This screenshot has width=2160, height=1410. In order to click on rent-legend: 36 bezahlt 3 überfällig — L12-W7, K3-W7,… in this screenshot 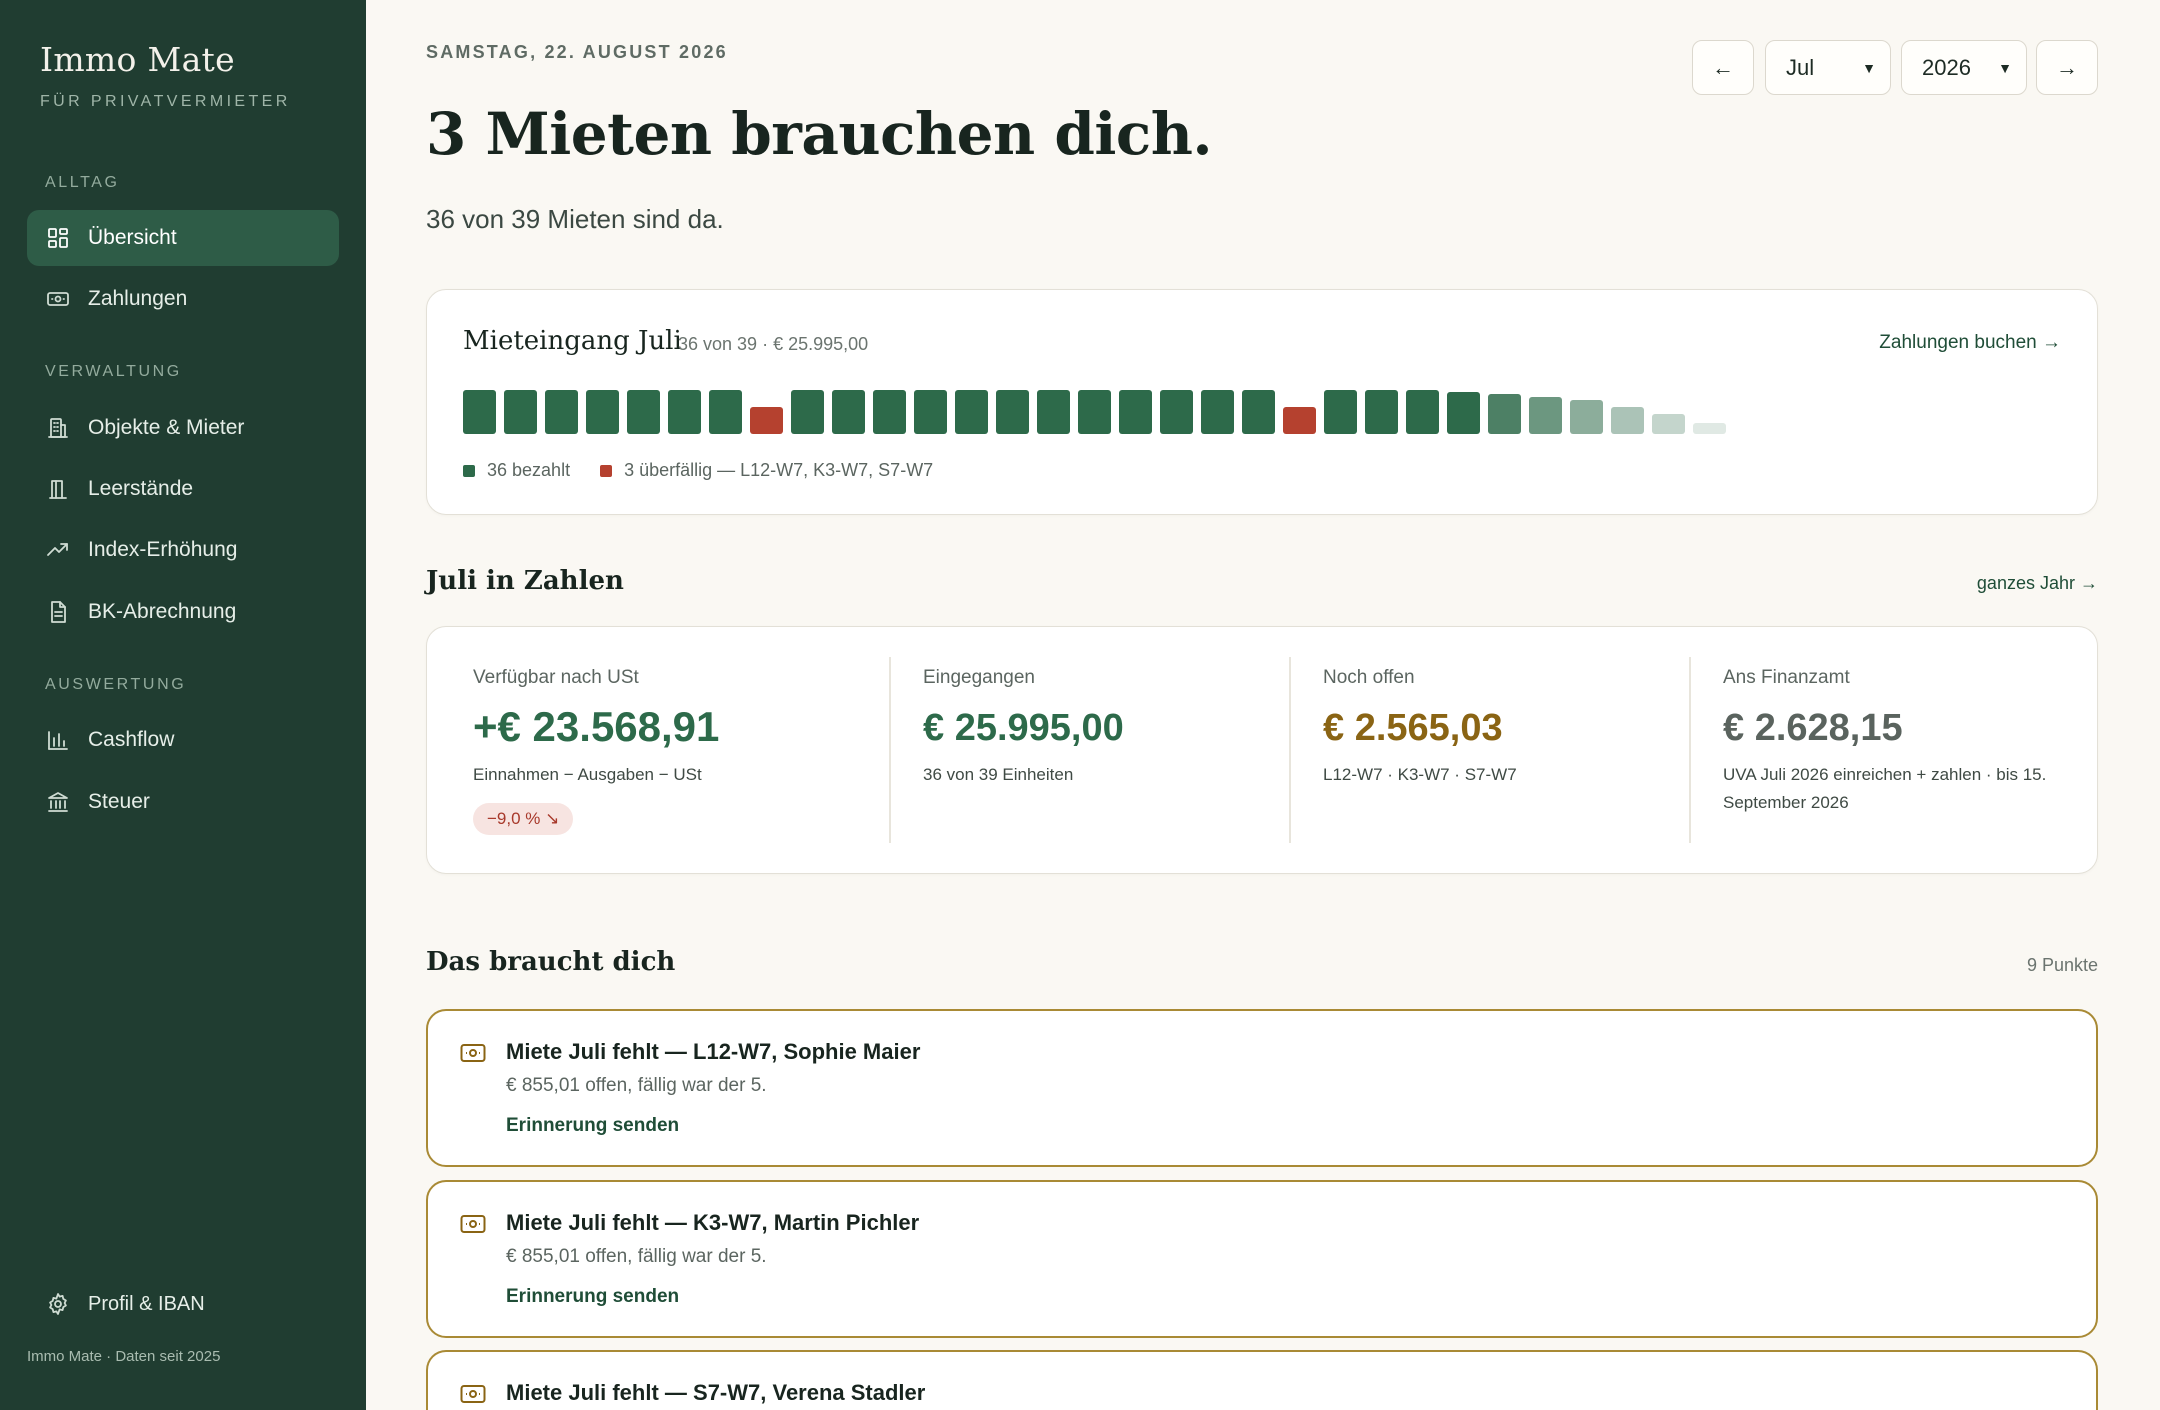, I will do `click(698, 470)`.